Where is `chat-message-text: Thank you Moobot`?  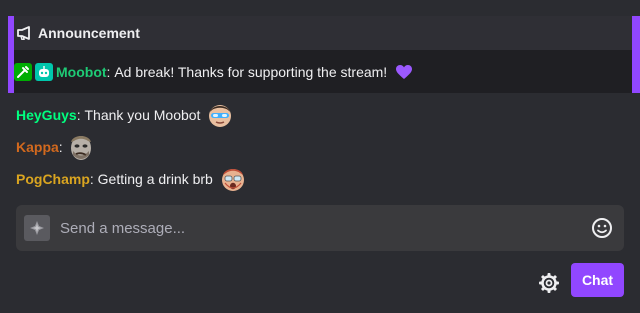 chat-message-text: Thank you Moobot is located at coordinates (142, 115).